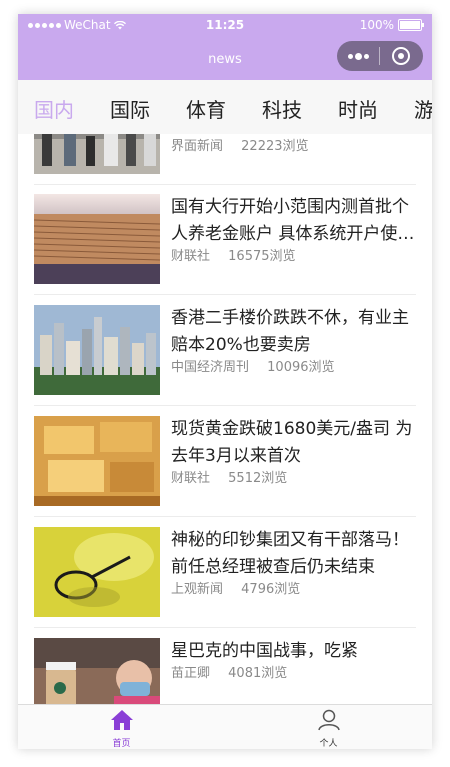 This screenshot has width=450, height=767. Describe the element at coordinates (423, 108) in the screenshot. I see `tab-games: 游` at that location.